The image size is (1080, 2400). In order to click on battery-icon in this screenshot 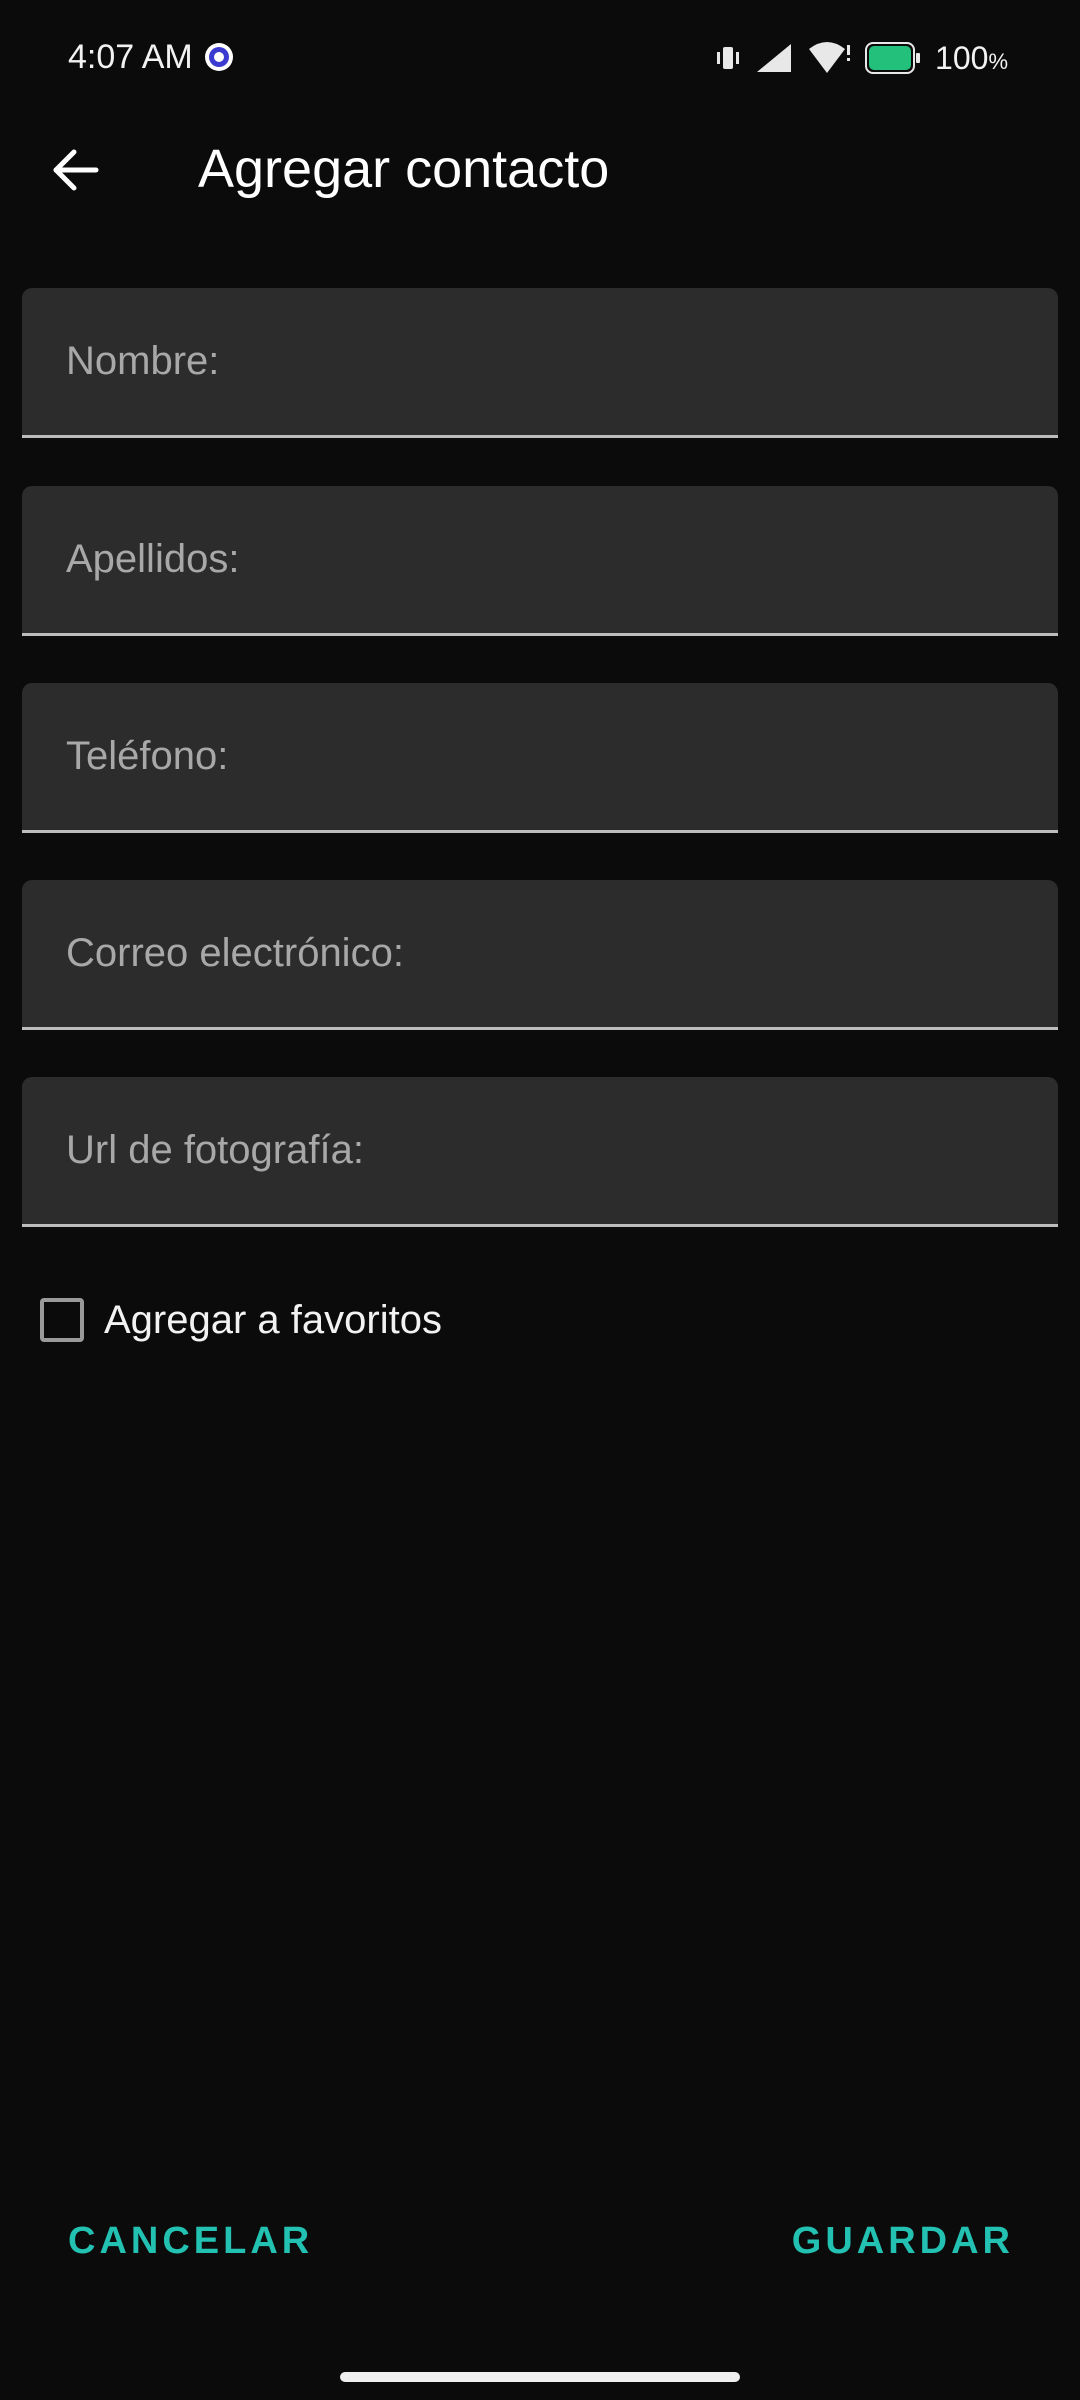, I will do `click(893, 58)`.